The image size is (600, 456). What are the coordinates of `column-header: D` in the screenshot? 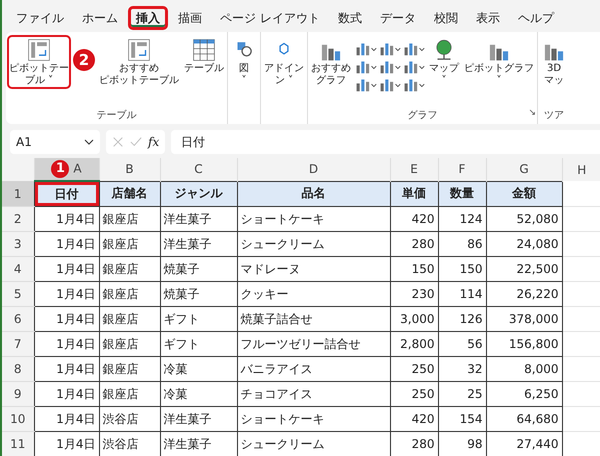 It's located at (313, 169).